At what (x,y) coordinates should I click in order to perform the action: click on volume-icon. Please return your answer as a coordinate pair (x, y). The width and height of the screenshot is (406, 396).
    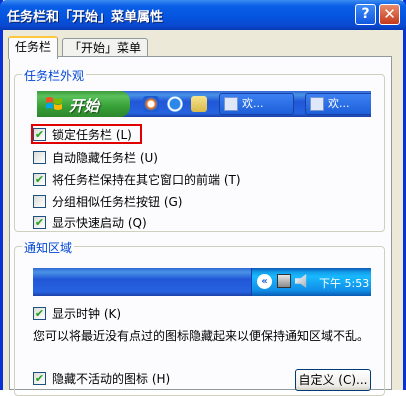
    Looking at the image, I should click on (301, 281).